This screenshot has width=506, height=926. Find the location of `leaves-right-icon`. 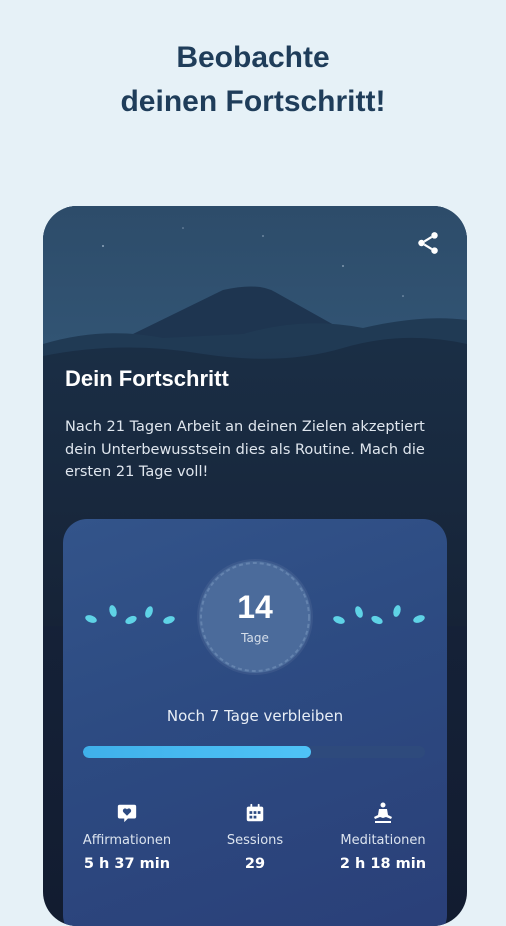

leaves-right-icon is located at coordinates (379, 615).